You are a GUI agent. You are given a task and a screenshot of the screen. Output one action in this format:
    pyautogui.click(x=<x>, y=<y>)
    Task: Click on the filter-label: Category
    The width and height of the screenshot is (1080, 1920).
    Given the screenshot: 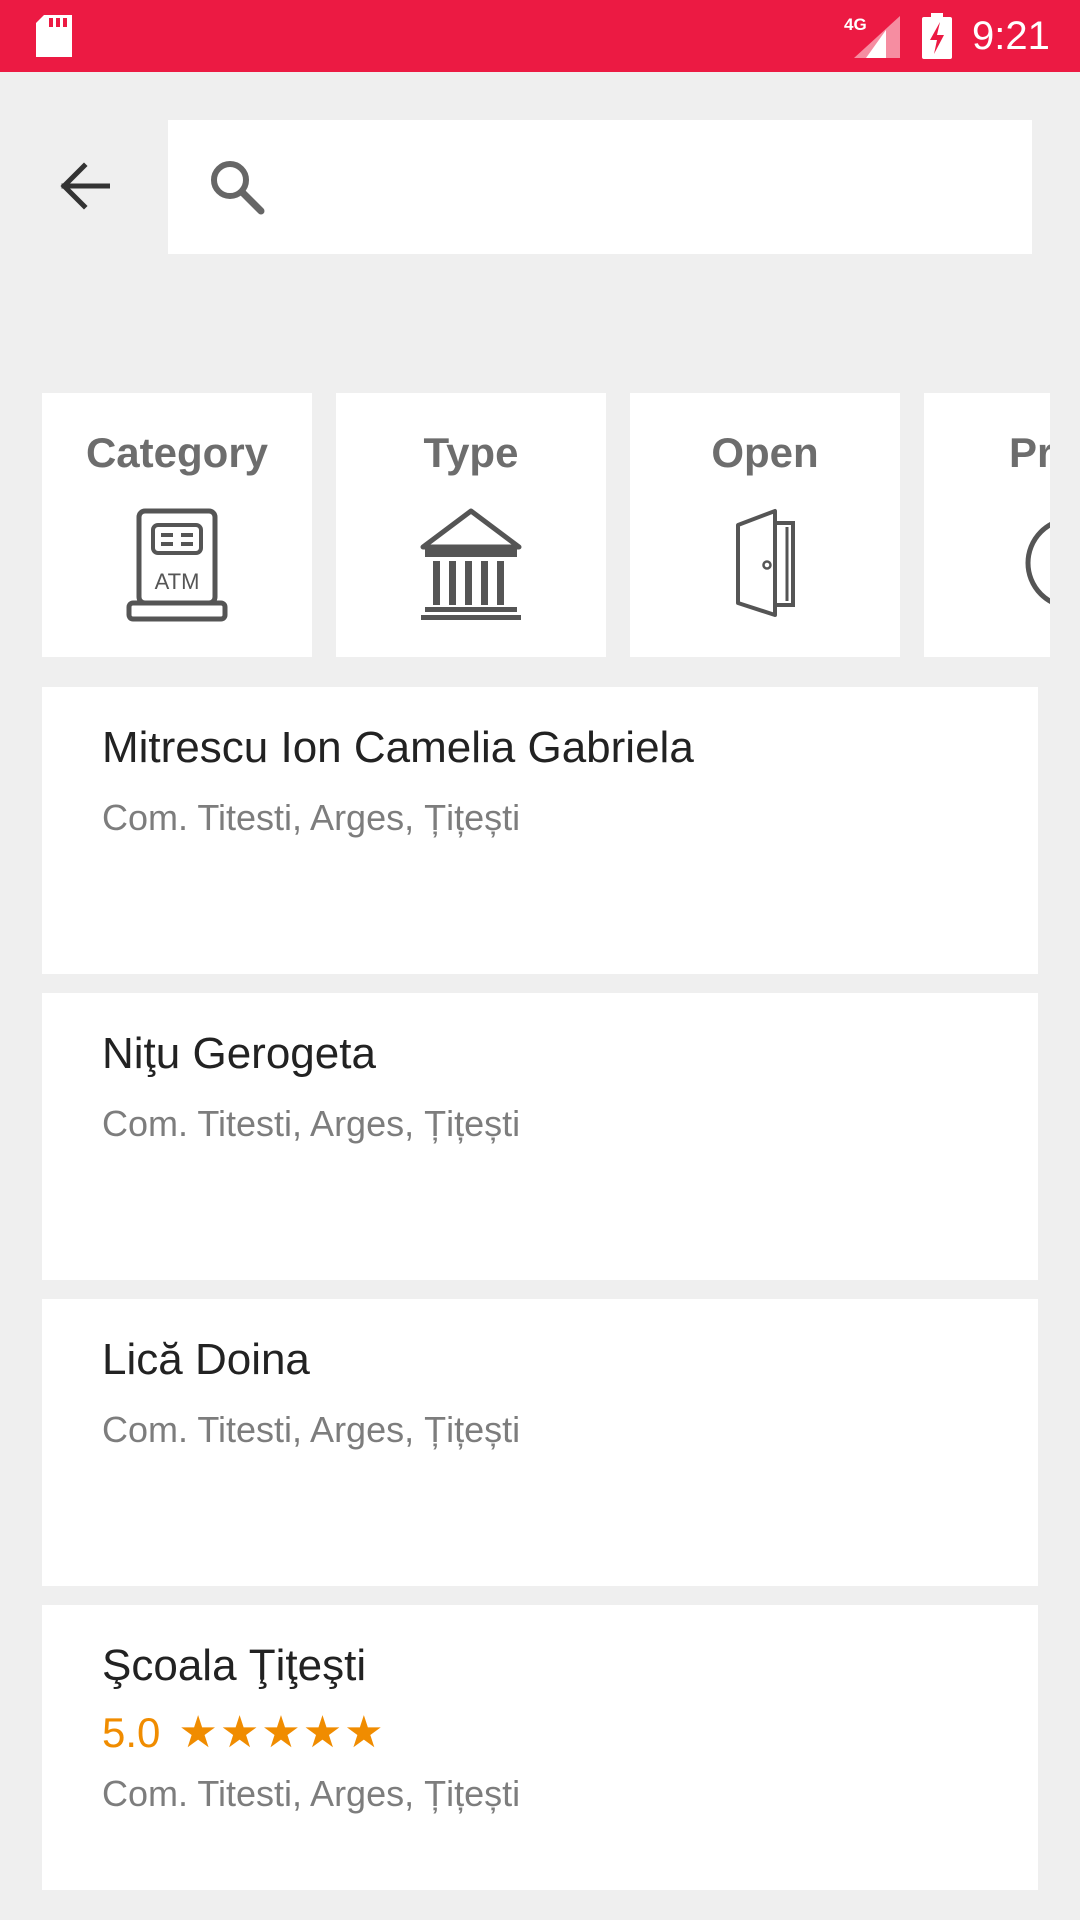 What is the action you would take?
    pyautogui.click(x=177, y=452)
    